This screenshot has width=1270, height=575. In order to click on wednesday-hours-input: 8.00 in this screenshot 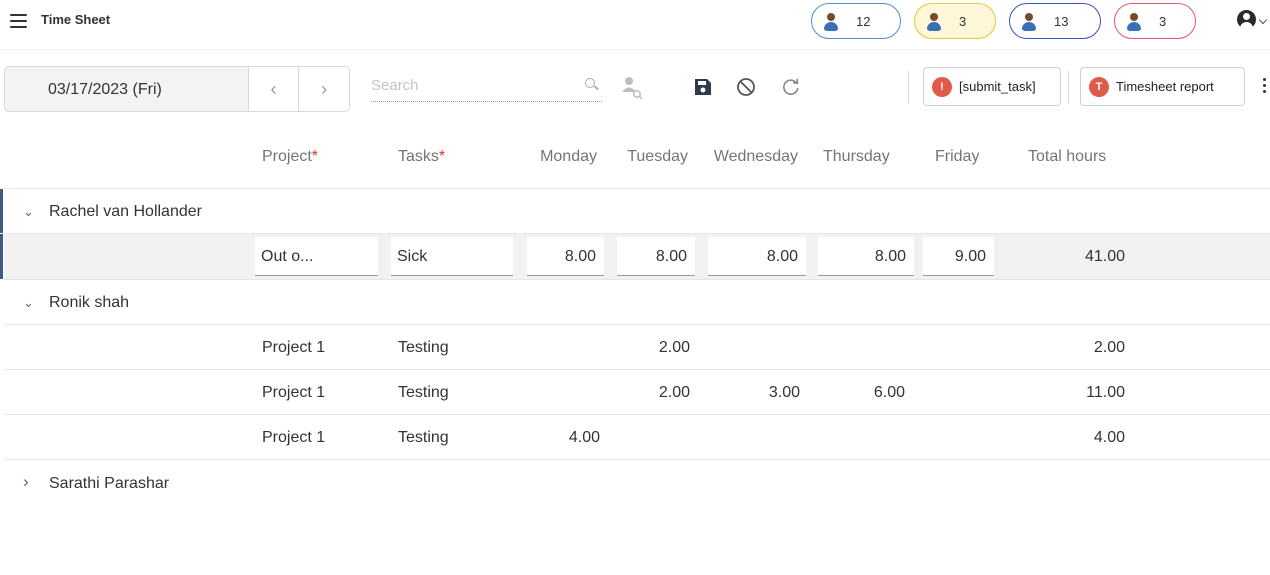, I will do `click(757, 256)`.